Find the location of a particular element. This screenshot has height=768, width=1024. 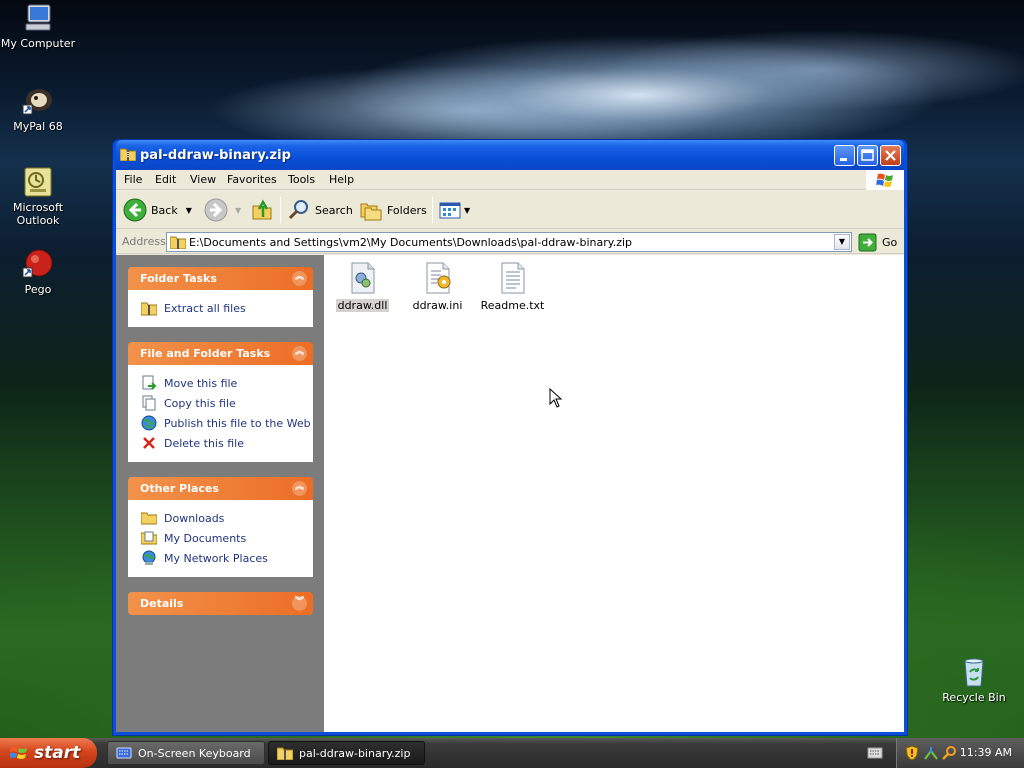

file-item-ddraw-dll: ddraw.dll is located at coordinates (362, 286).